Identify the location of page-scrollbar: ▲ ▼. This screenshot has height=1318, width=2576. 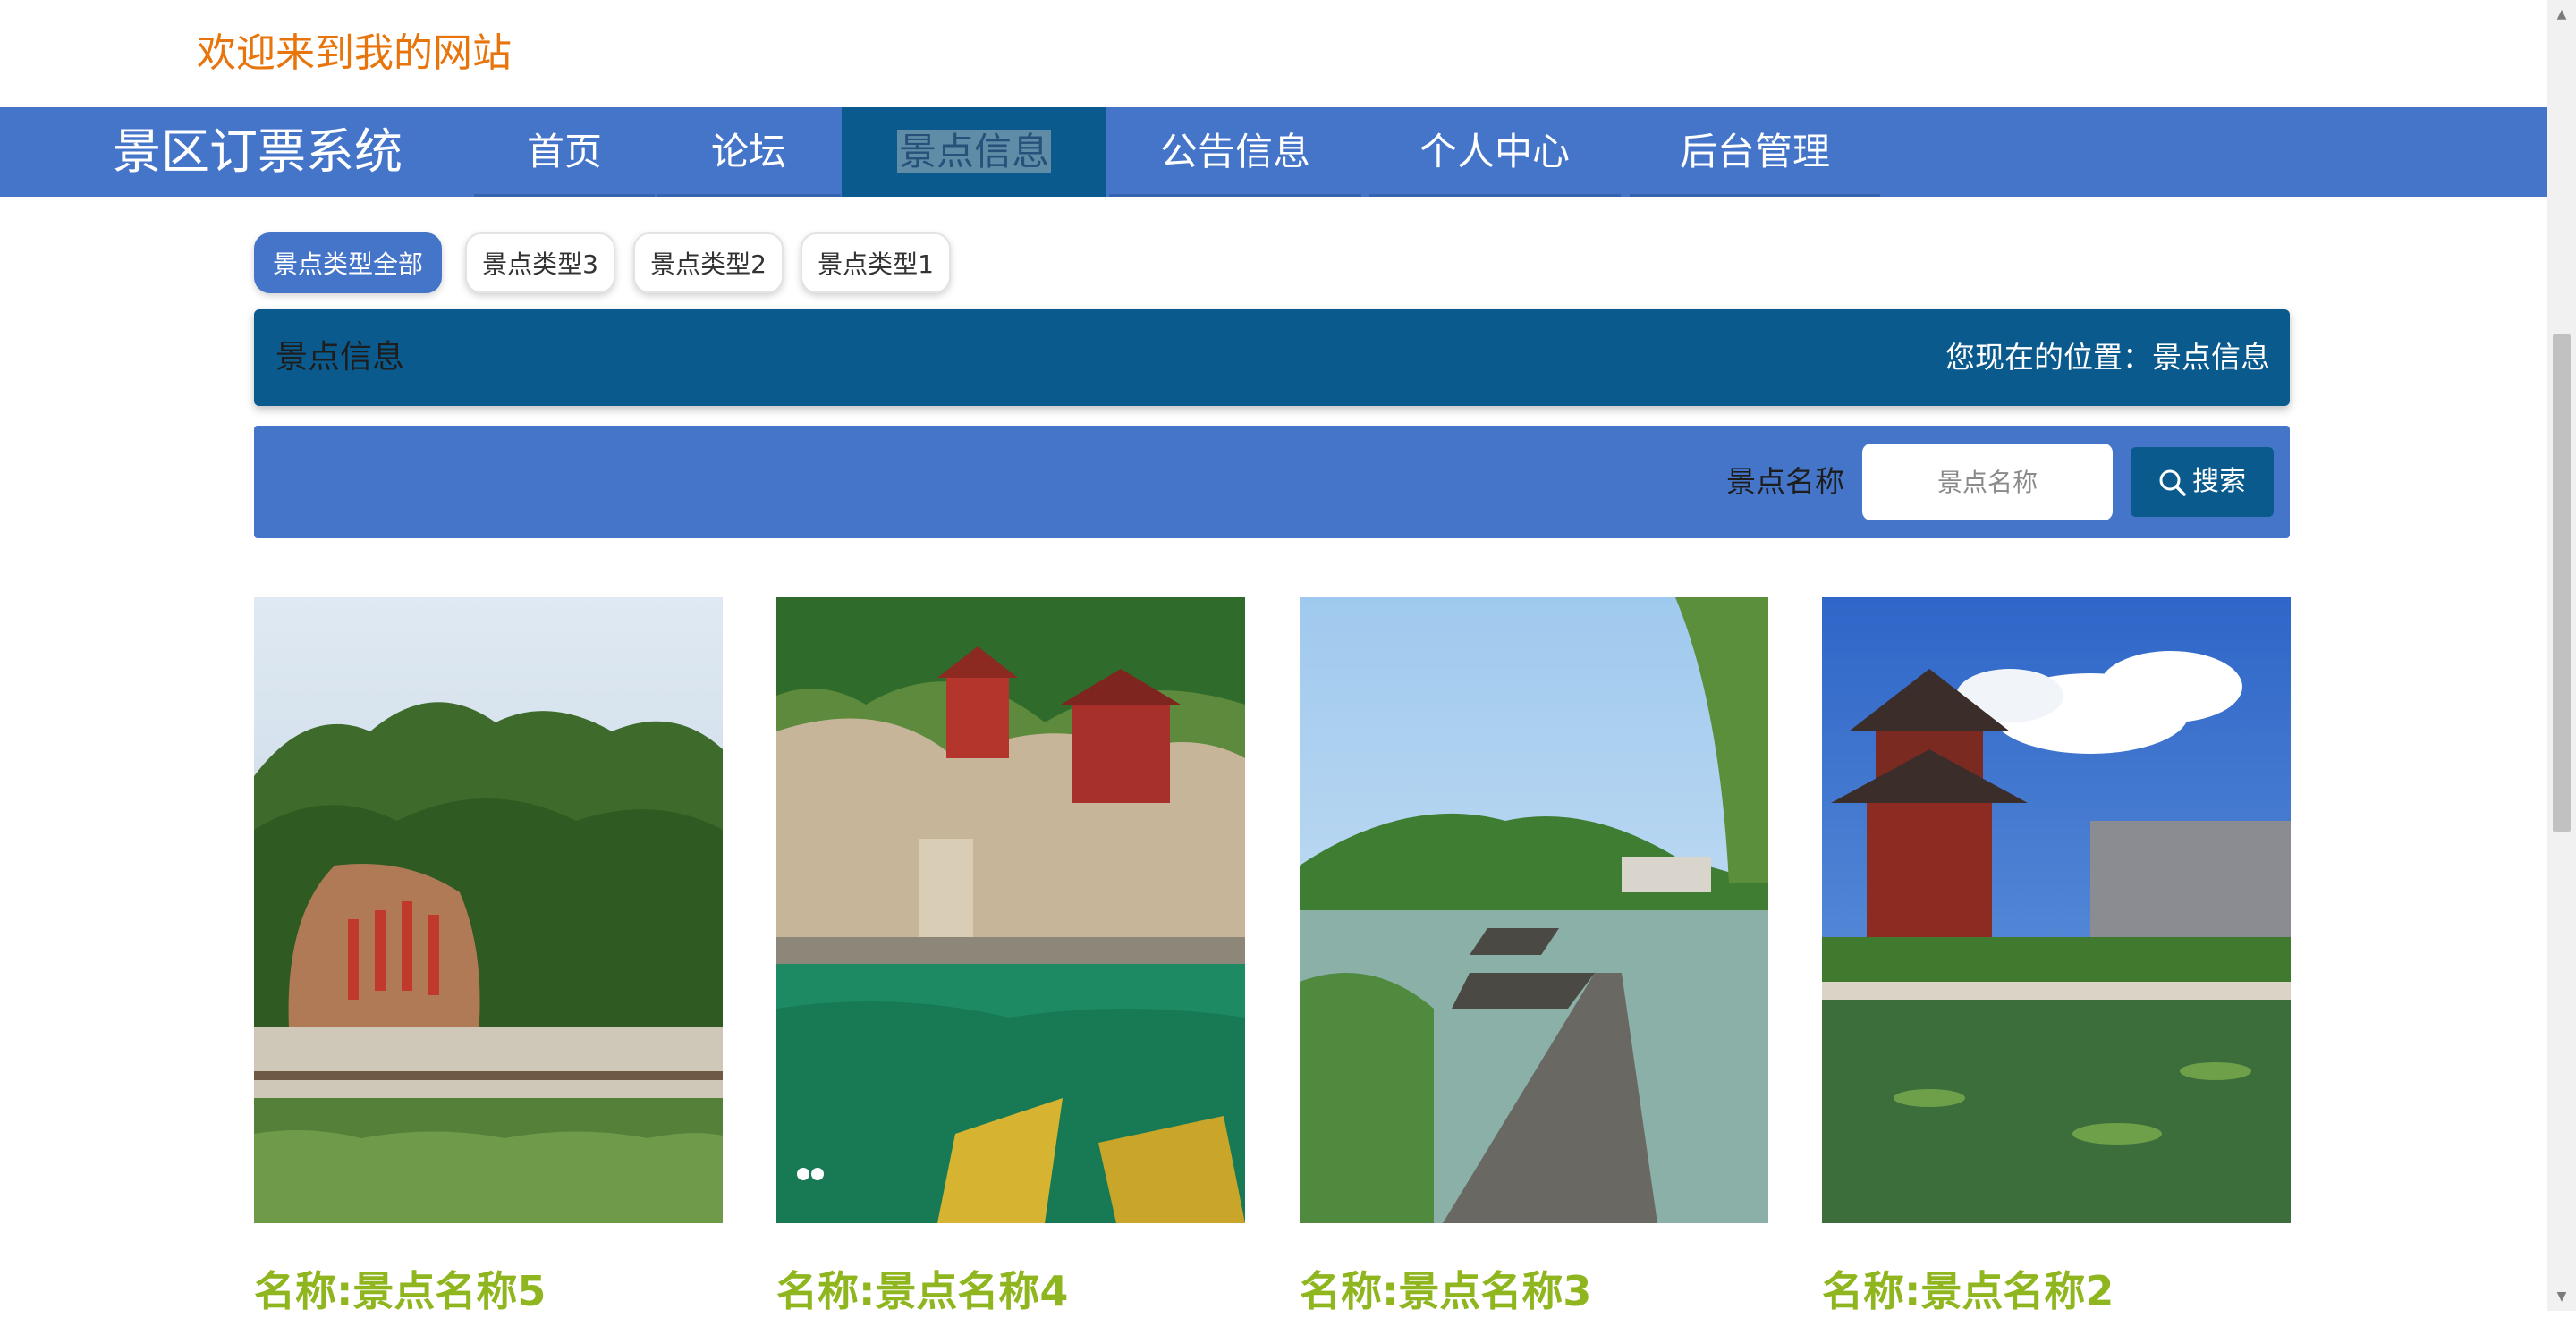
(2561, 655).